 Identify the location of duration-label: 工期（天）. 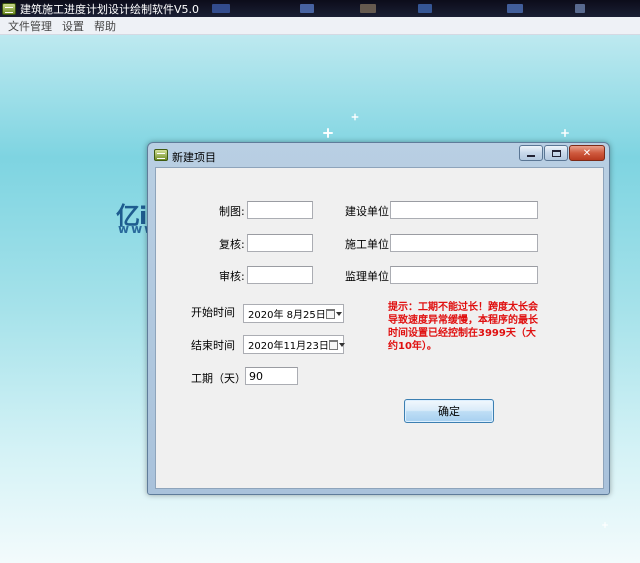
(218, 378).